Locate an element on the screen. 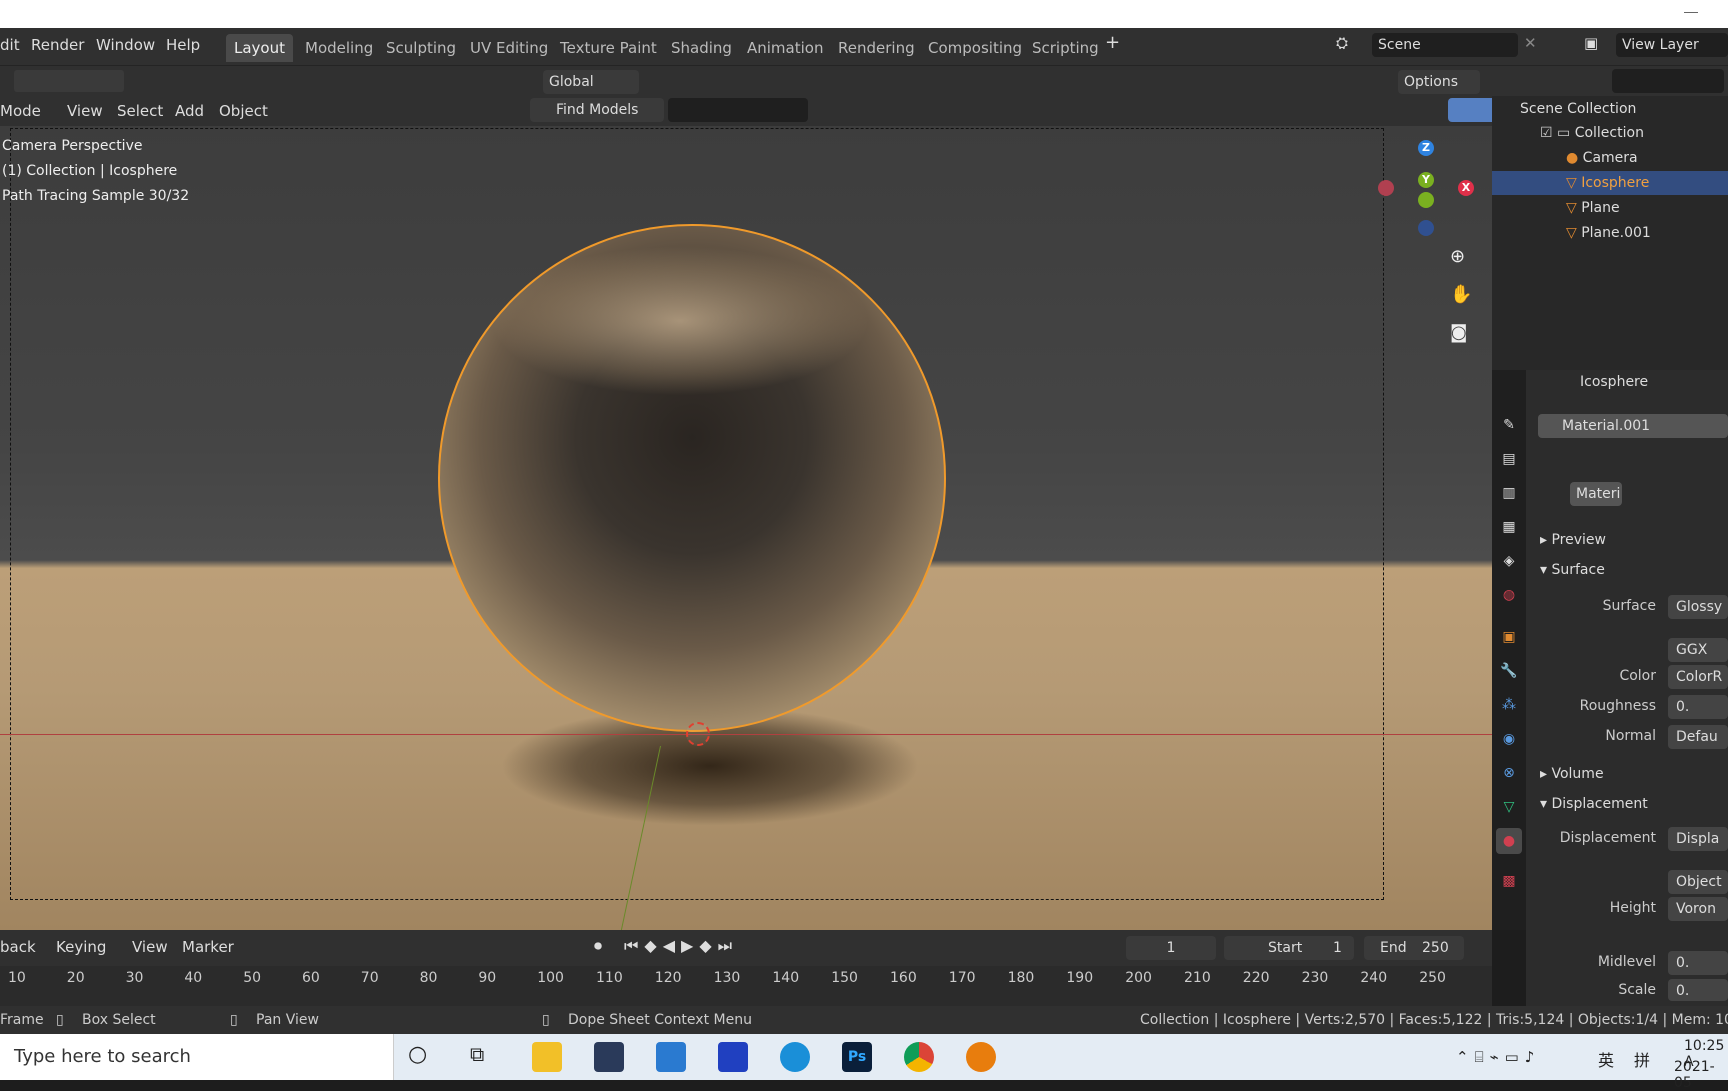 The image size is (1728, 1091). record-icon: ⏺ is located at coordinates (598, 946).